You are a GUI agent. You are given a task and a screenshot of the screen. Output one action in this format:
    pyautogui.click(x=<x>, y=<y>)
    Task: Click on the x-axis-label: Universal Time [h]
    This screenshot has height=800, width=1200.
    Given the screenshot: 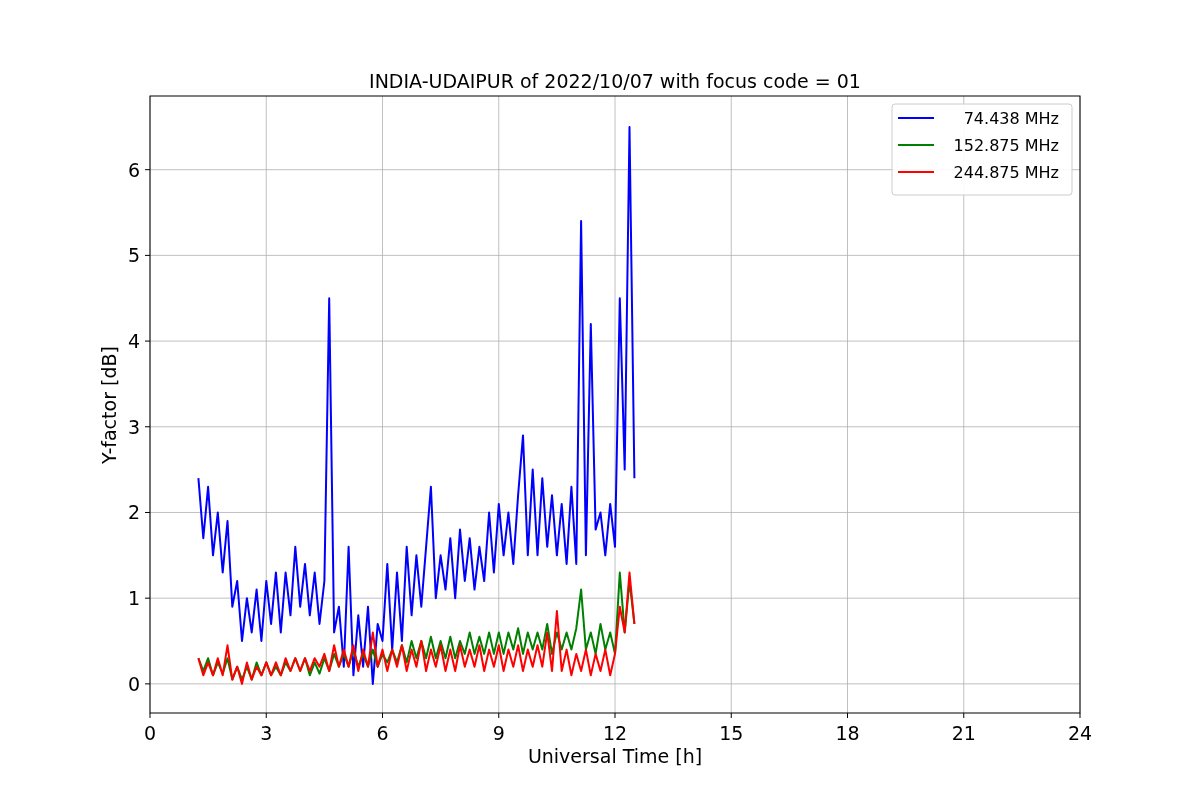 What is the action you would take?
    pyautogui.click(x=615, y=756)
    